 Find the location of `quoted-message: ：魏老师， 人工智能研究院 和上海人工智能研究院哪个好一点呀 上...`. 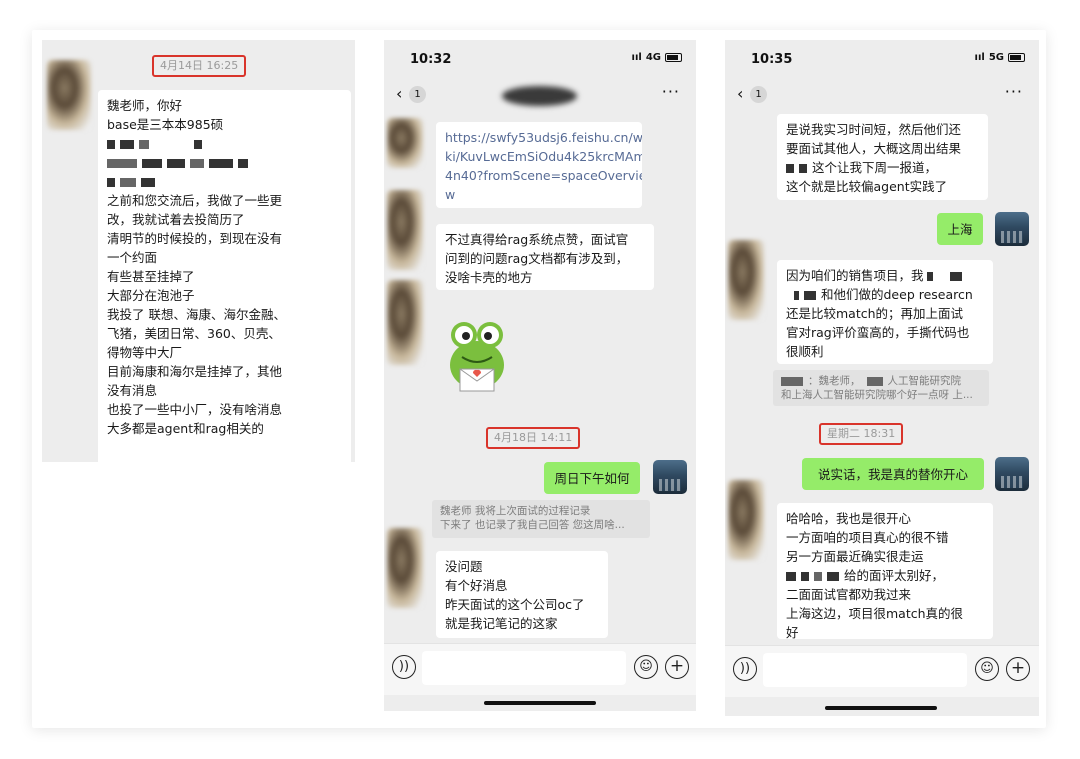

quoted-message: ：魏老师， 人工智能研究院 和上海人工智能研究院哪个好一点呀 上... is located at coordinates (881, 388).